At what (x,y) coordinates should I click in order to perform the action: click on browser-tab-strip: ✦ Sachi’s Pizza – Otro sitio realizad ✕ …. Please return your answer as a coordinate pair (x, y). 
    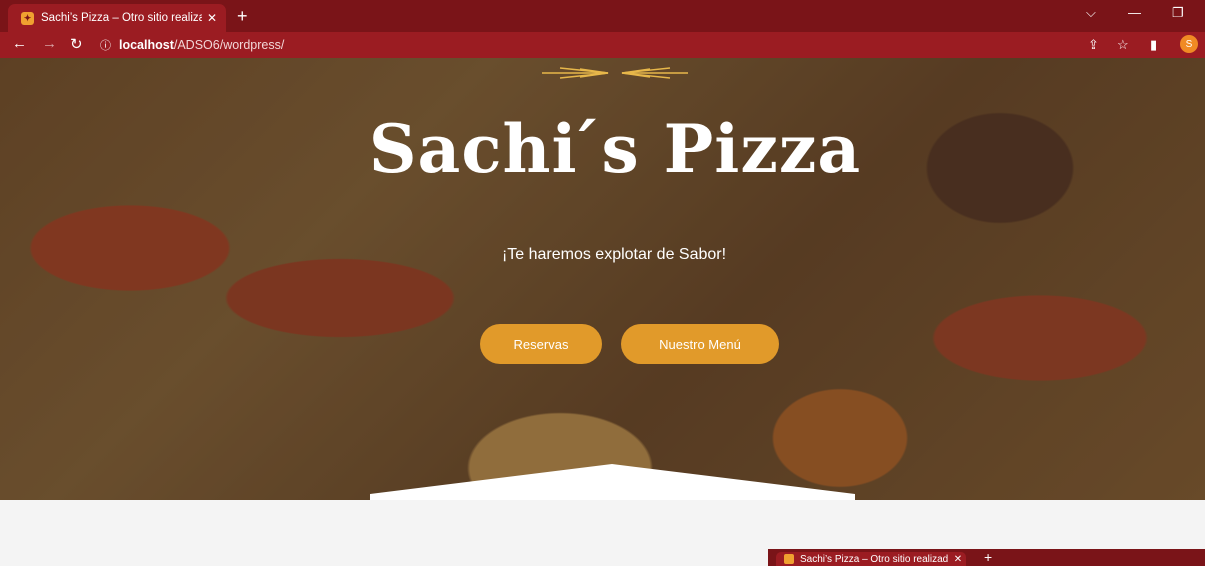
    Looking at the image, I should click on (602, 16).